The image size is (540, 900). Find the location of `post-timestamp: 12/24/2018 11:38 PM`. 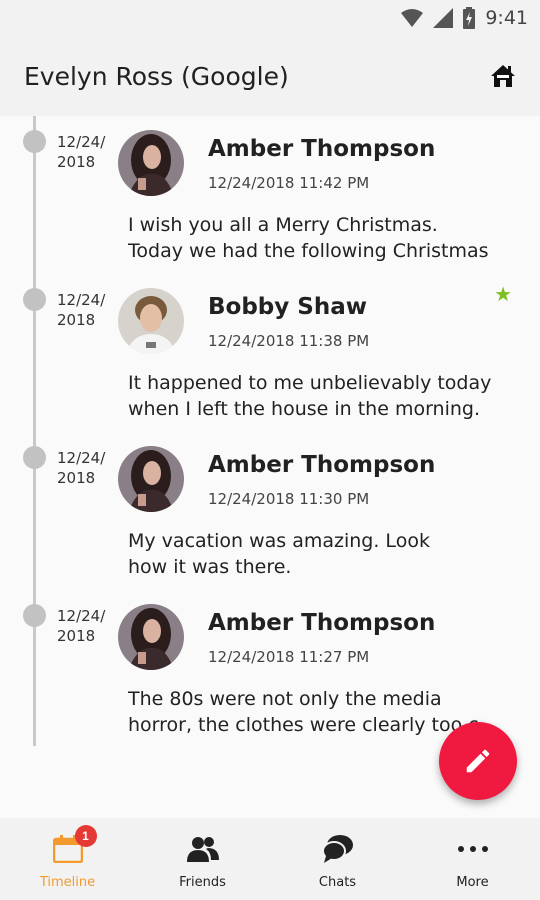

post-timestamp: 12/24/2018 11:38 PM is located at coordinates (289, 341).